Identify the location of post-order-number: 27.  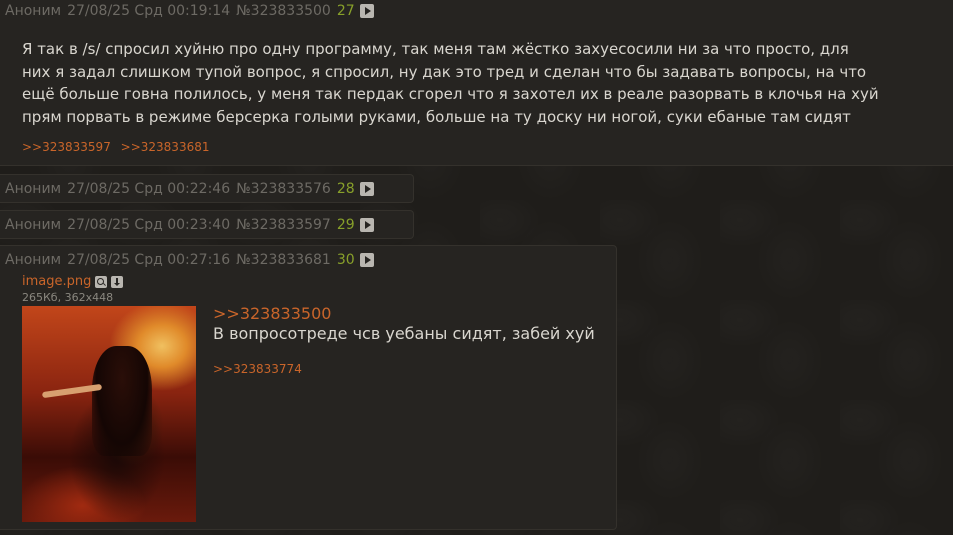
(345, 11).